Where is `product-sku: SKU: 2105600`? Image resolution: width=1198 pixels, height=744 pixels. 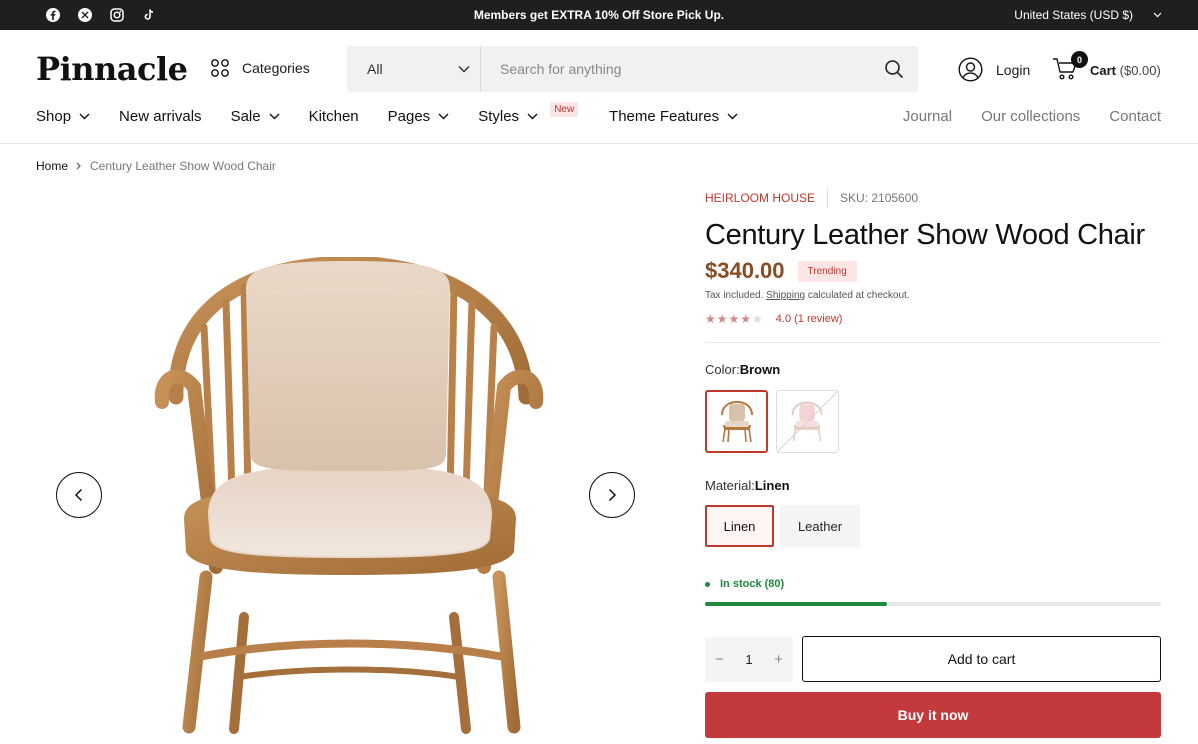
product-sku: SKU: 2105600 is located at coordinates (879, 198).